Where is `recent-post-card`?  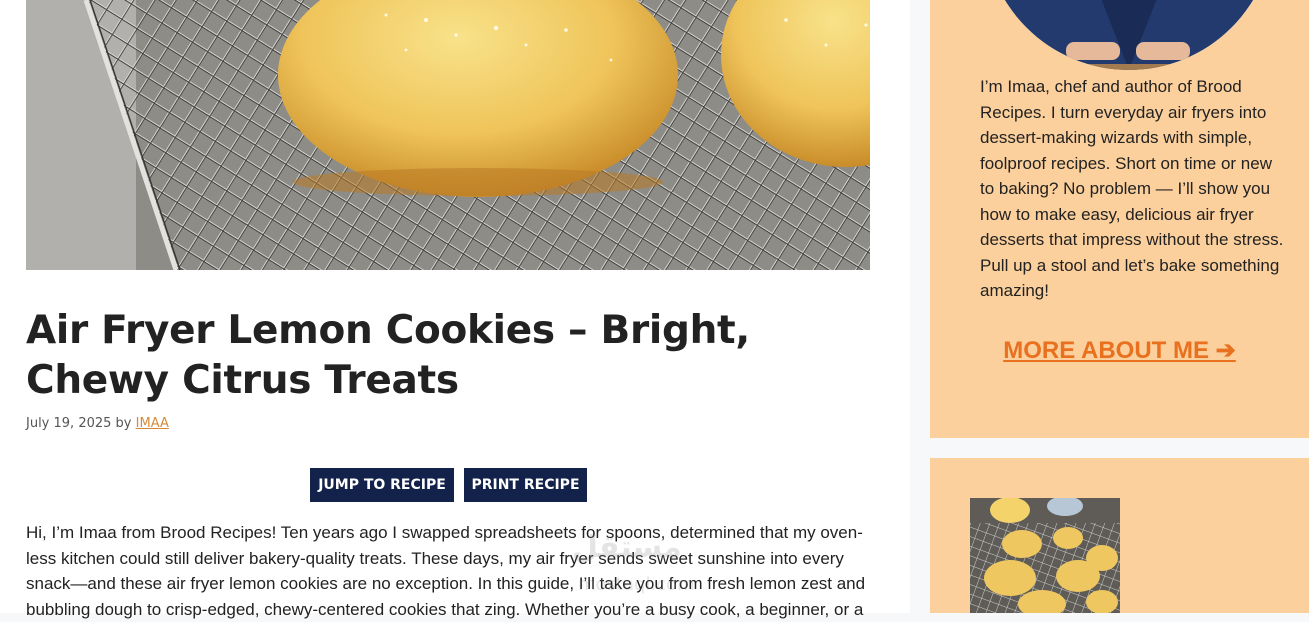 recent-post-card is located at coordinates (1119, 535).